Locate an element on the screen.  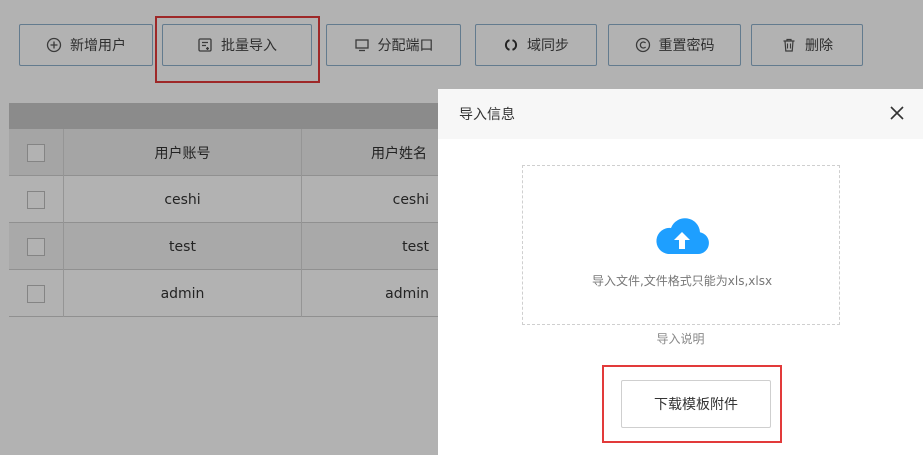
dialog-title: 导入信息 is located at coordinates (487, 115).